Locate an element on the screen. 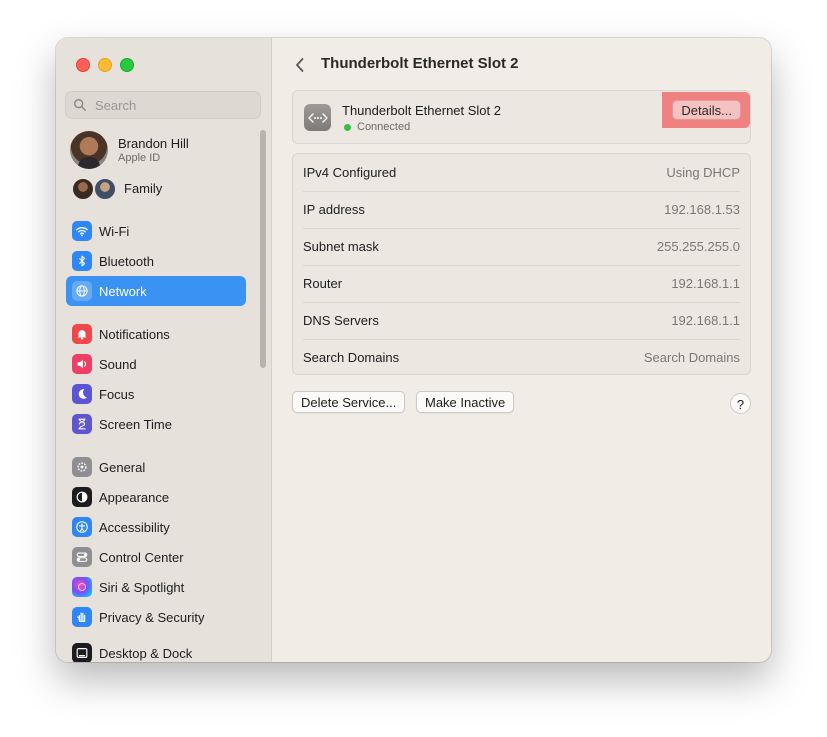 This screenshot has height=737, width=827. sidebar-item-bluetooth: Bluetooth is located at coordinates (156, 261).